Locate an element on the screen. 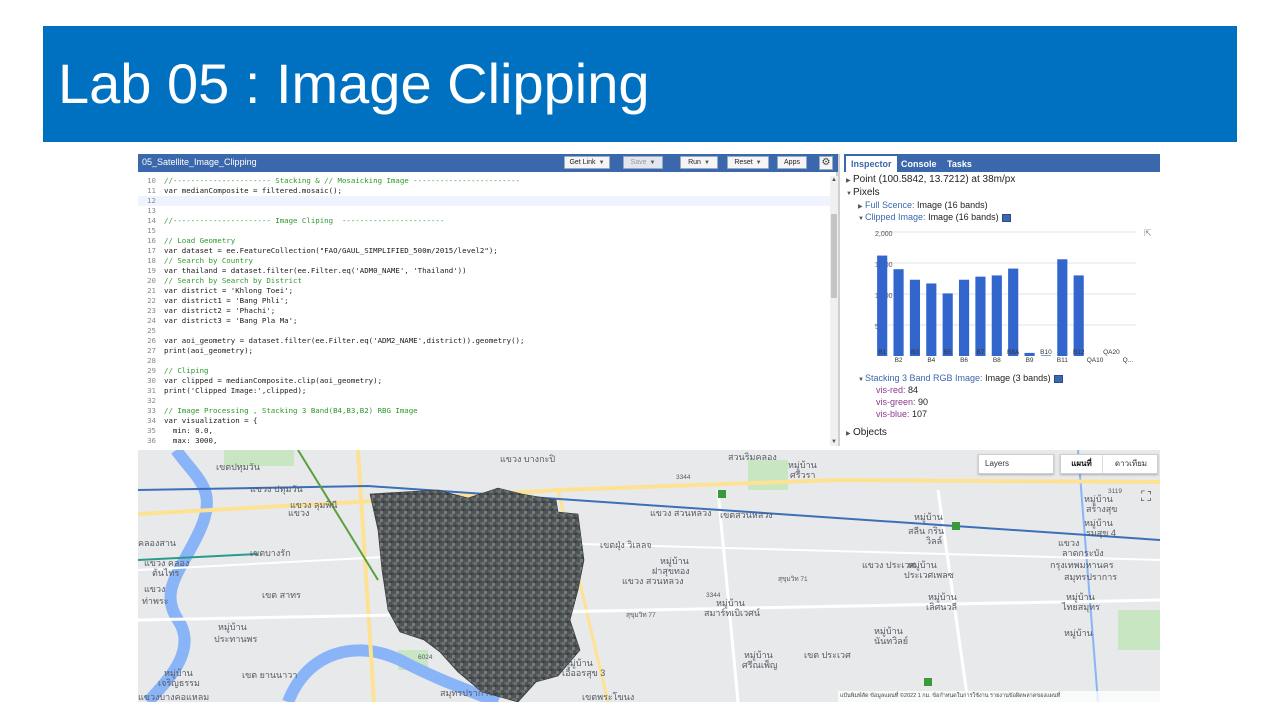 Image resolution: width=1280 pixels, height=720 pixels. gear-icon: ⚙ is located at coordinates (826, 163).